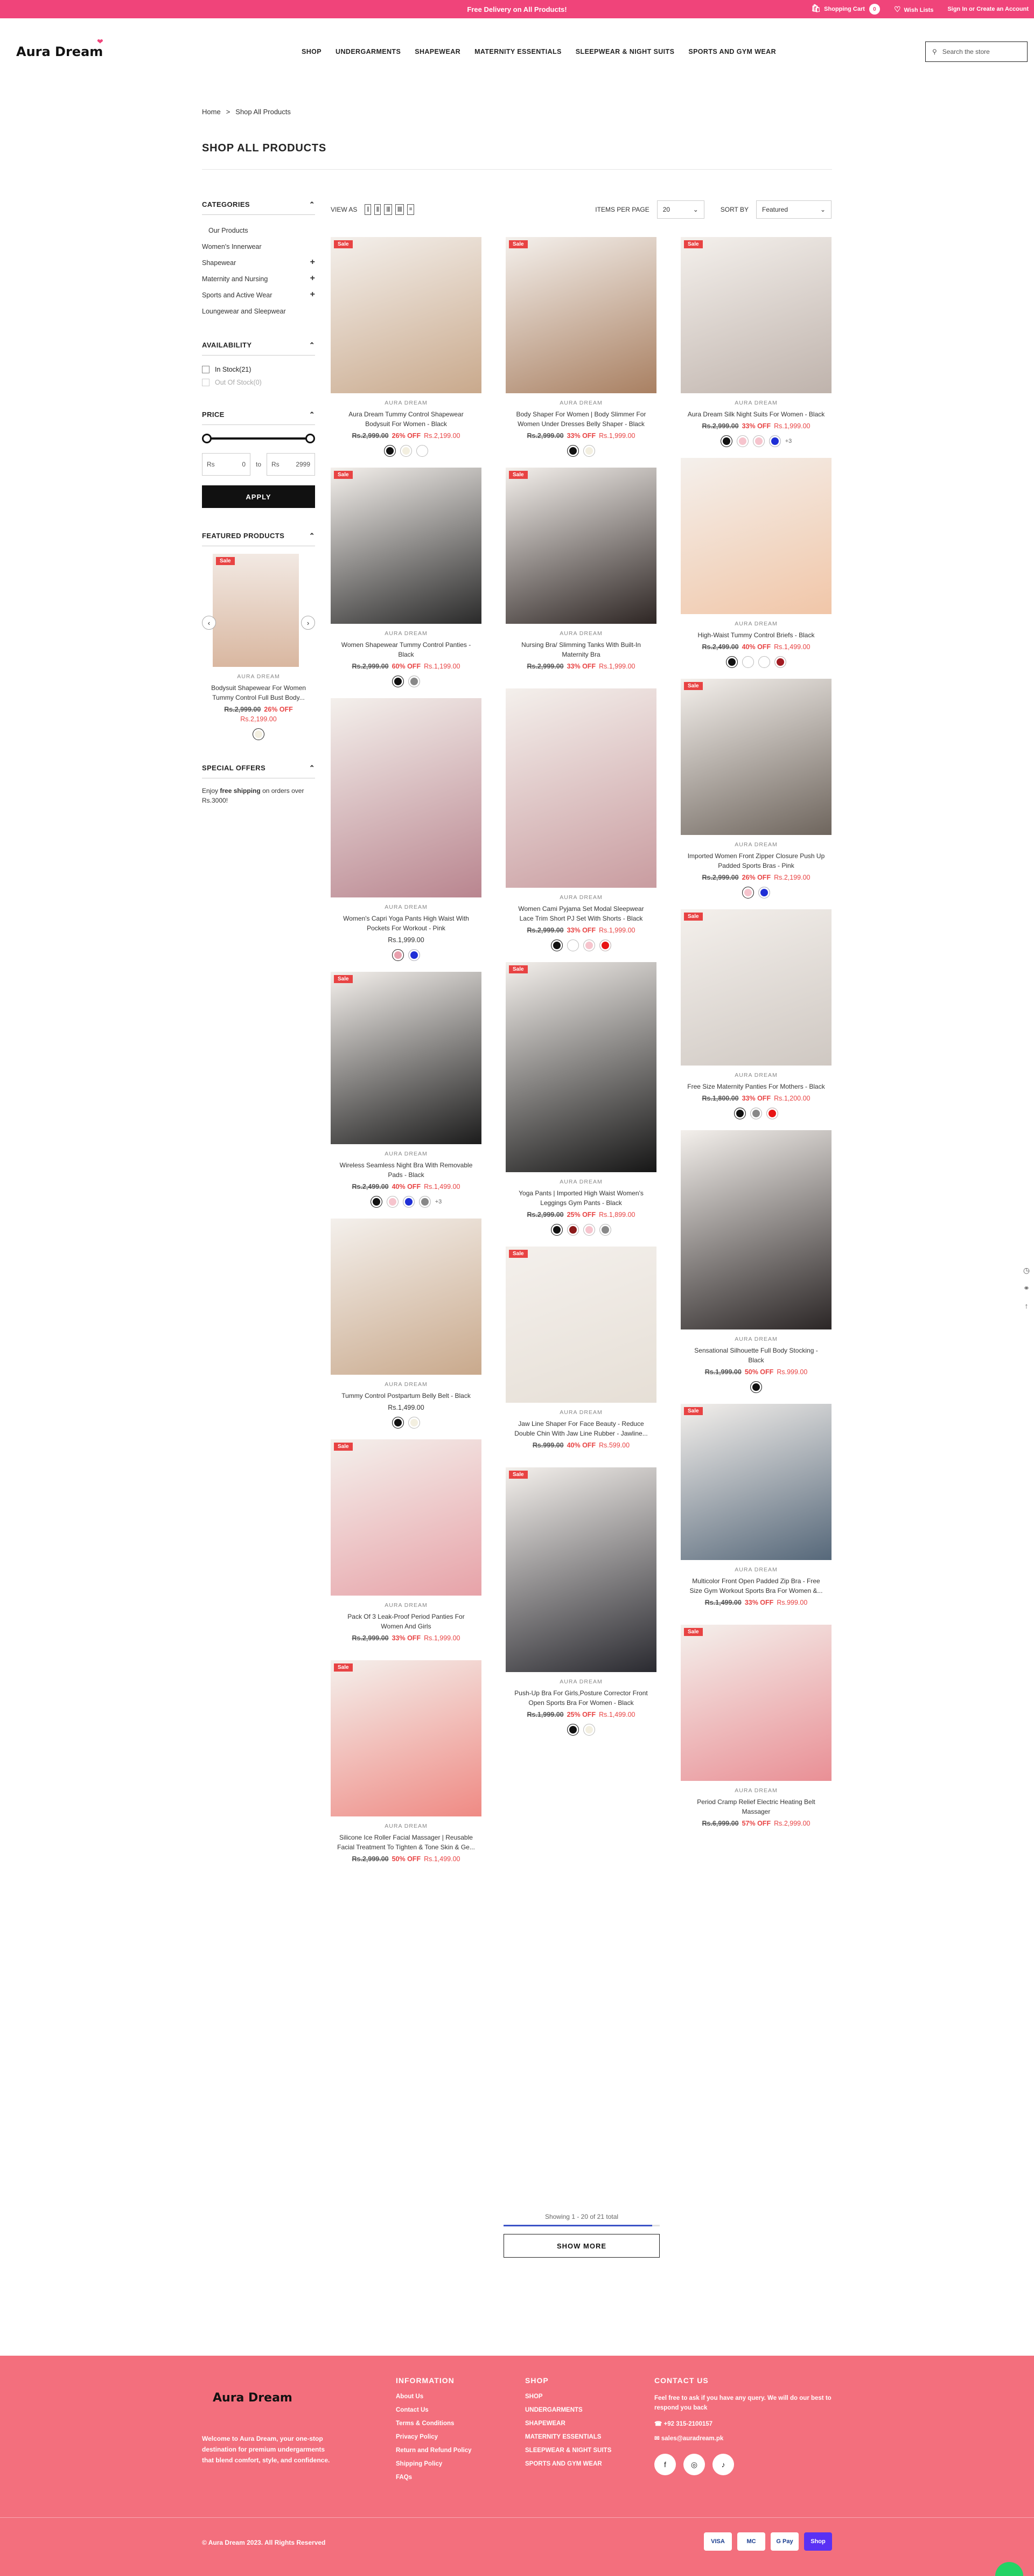 This screenshot has height=2576, width=1034. I want to click on shopping-cart-link: 🛍 Shopping Cart 0, so click(845, 10).